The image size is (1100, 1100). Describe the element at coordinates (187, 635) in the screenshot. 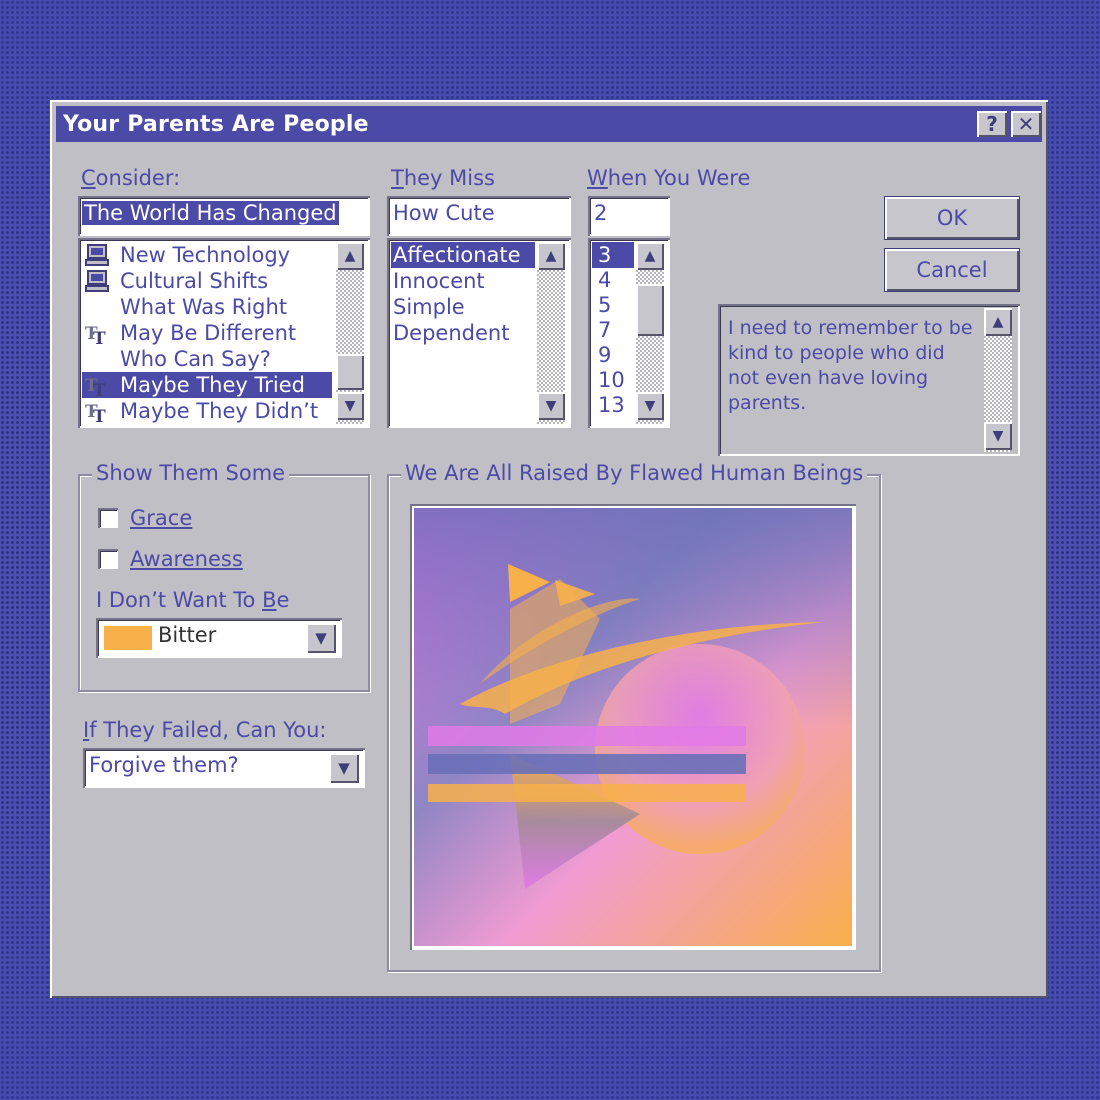

I see `color-select-value: Bitter` at that location.